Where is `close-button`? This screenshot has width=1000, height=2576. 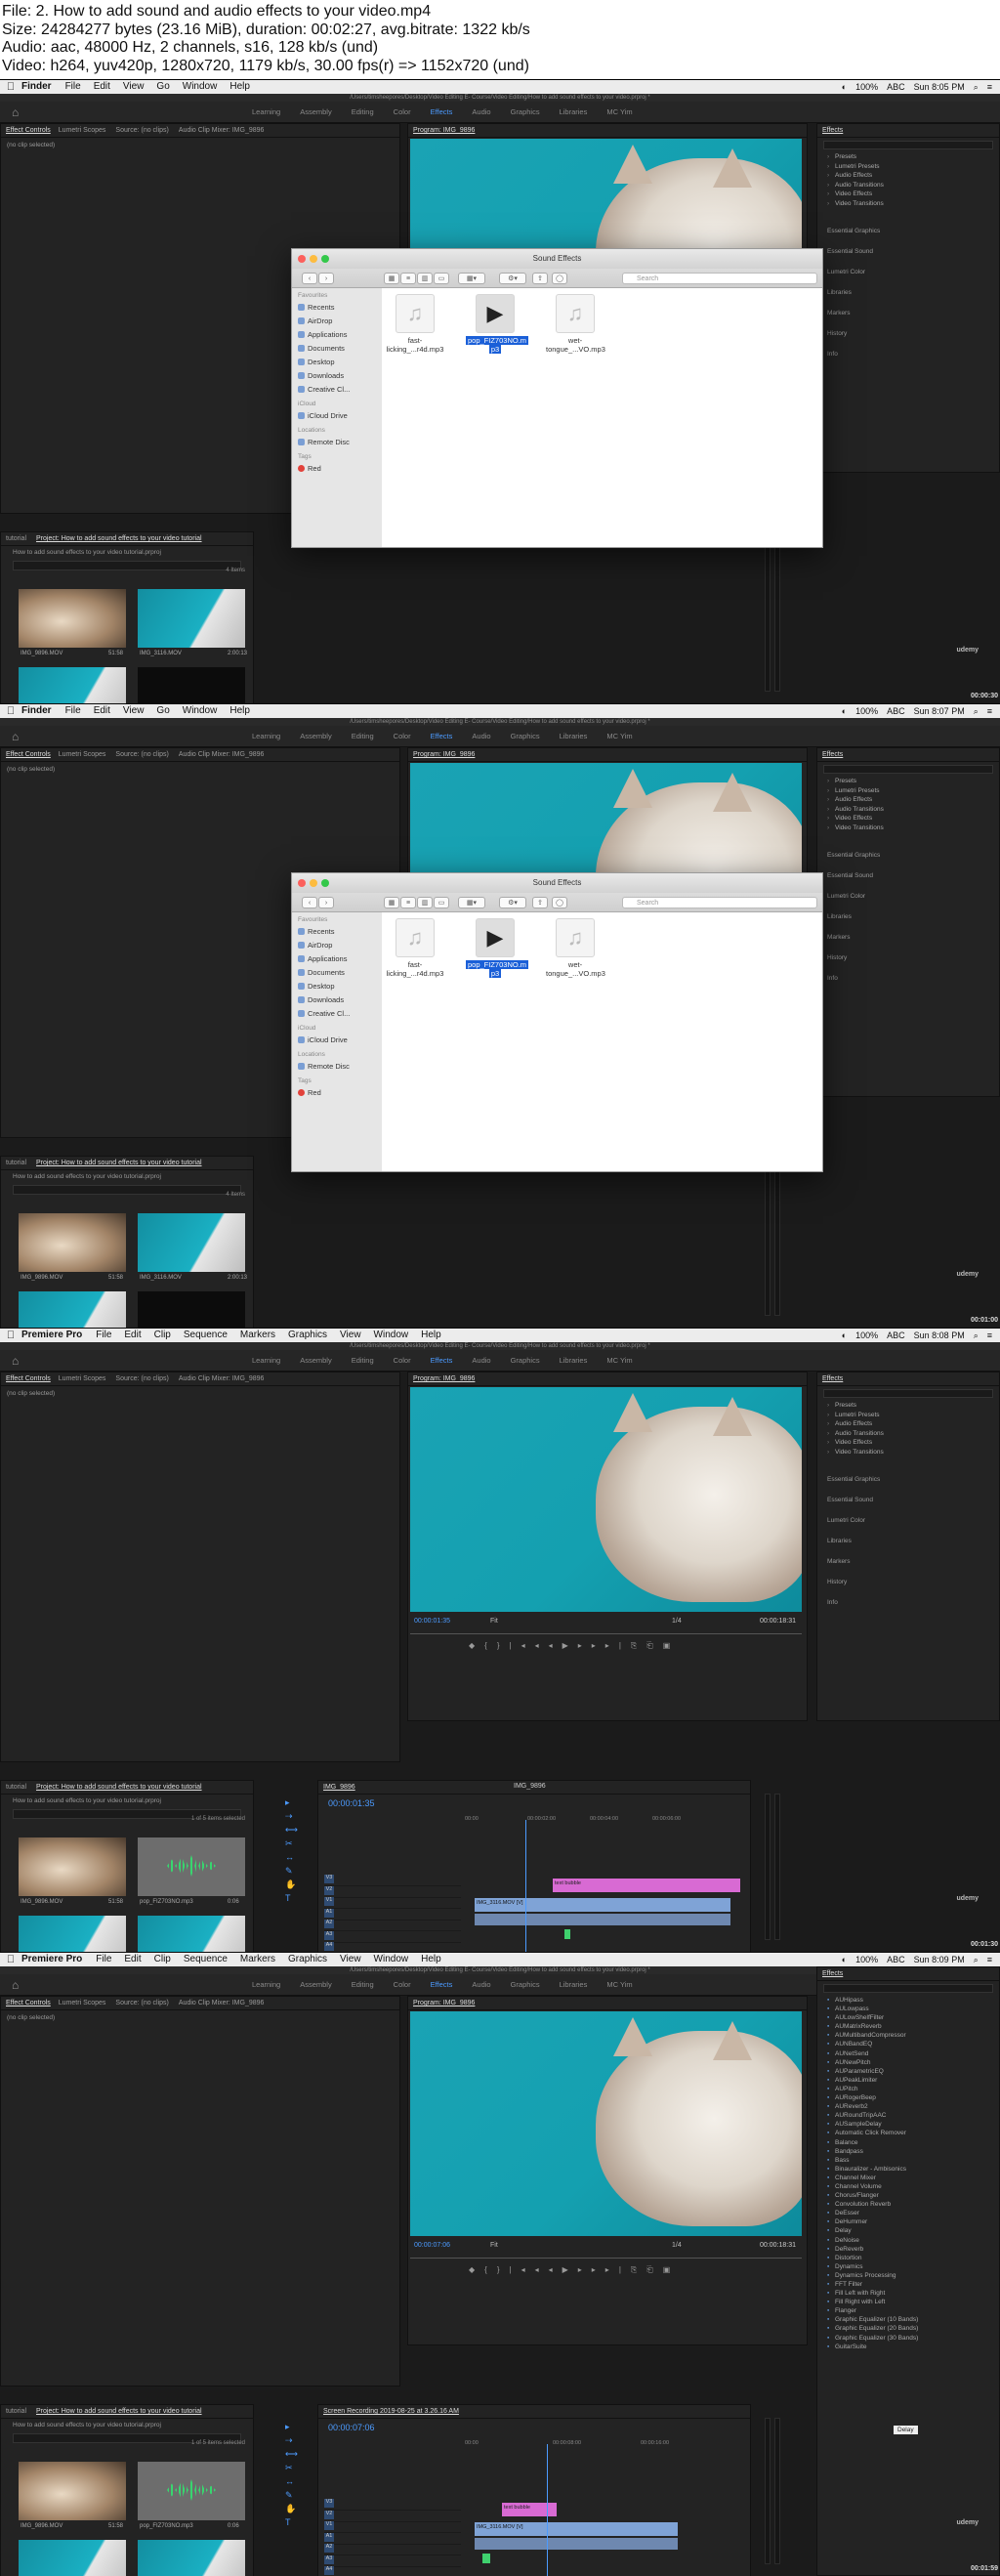 close-button is located at coordinates (302, 883).